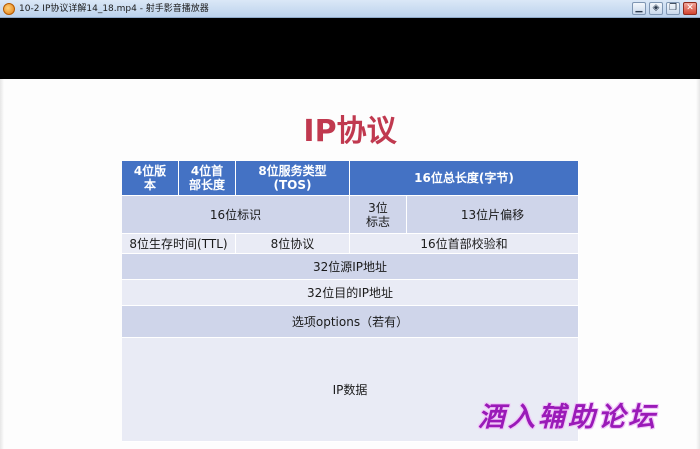 The width and height of the screenshot is (700, 449). I want to click on window-title: 10-2 IP协议详解14_18.mp4 - 射手影音播放器, so click(114, 9).